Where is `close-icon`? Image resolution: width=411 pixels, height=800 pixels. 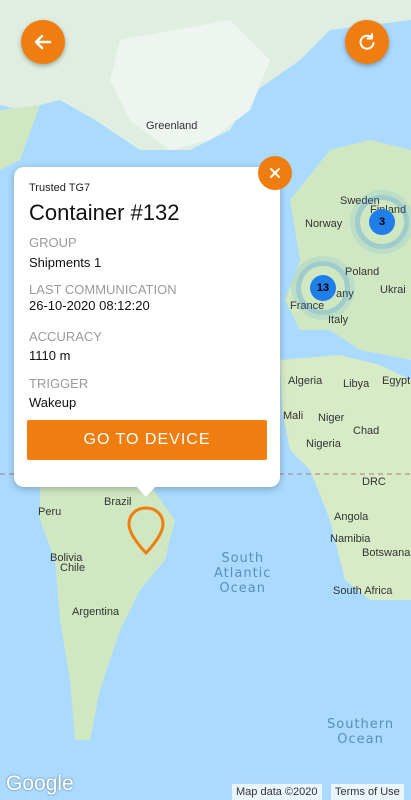
close-icon is located at coordinates (275, 173).